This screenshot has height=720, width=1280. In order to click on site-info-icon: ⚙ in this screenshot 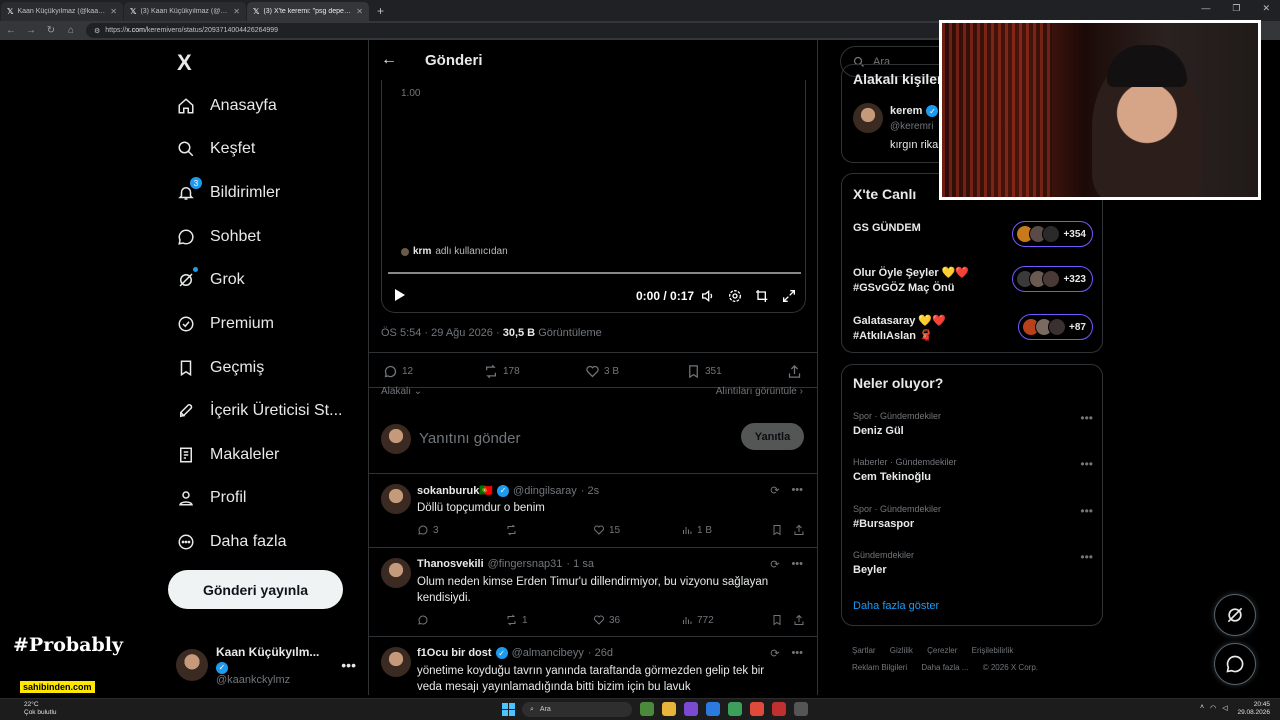, I will do `click(97, 31)`.